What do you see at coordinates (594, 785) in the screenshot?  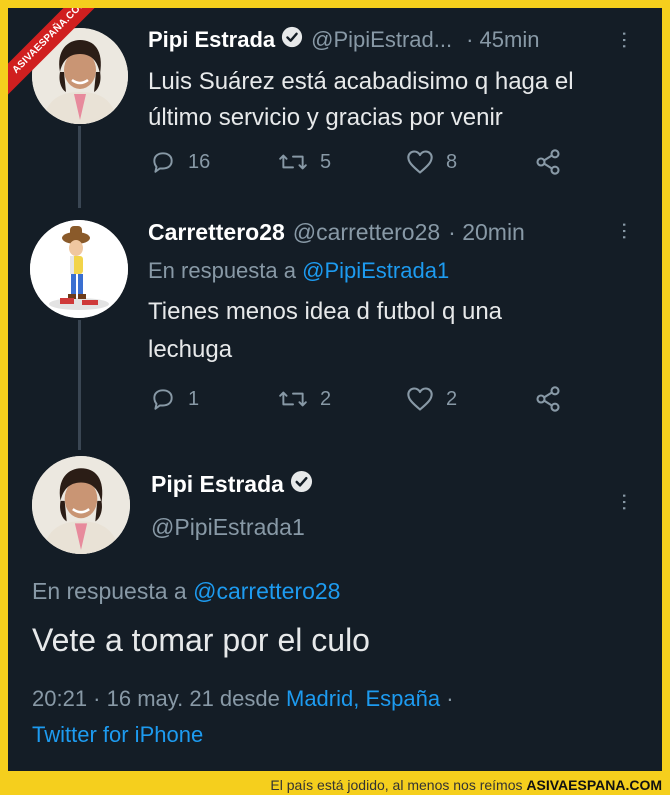 I see `caption-brand: ASIVAESPANA.COM` at bounding box center [594, 785].